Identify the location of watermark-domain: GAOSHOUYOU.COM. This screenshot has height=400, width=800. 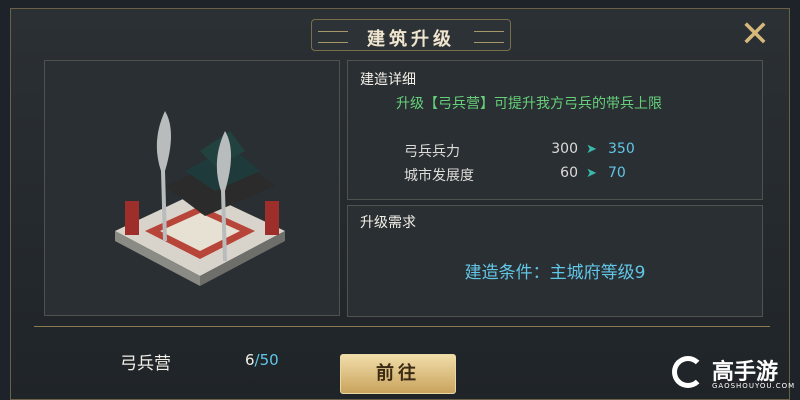
(754, 386).